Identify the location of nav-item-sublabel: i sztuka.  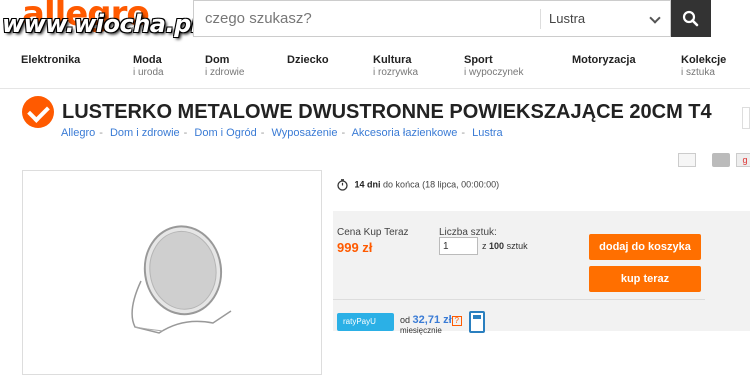
(698, 72).